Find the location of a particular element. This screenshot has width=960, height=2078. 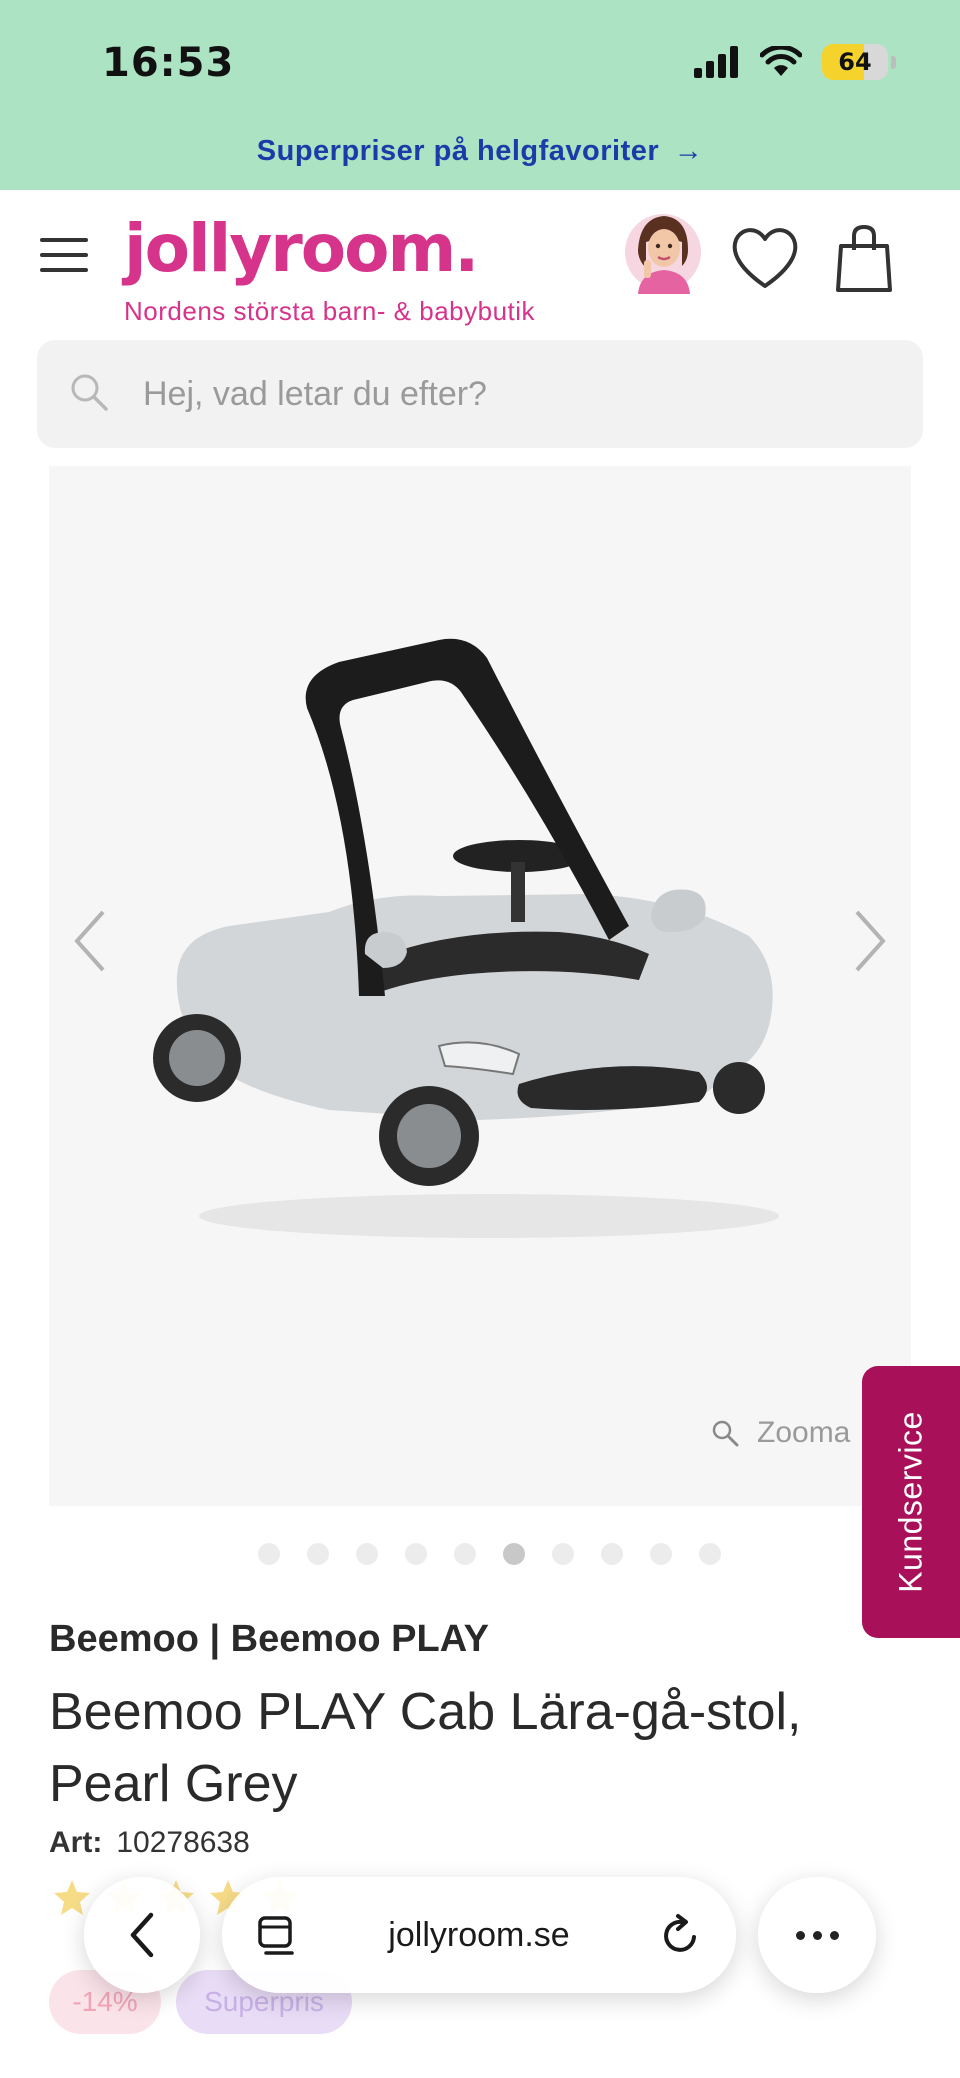

kundservice-button: Kundservice is located at coordinates (911, 1502).